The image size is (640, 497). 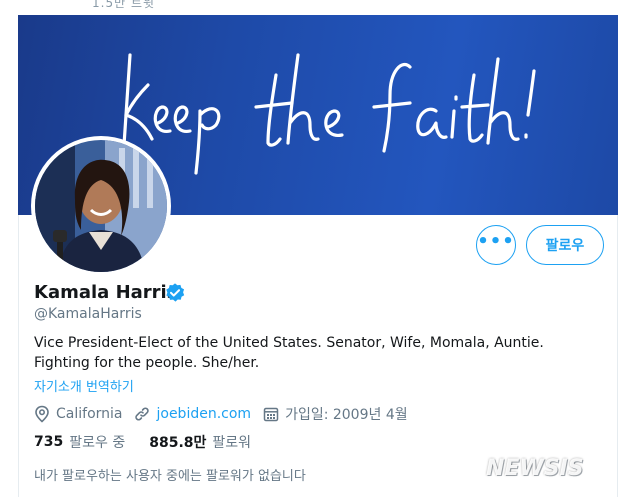 I want to click on joined-item: 가입일: 2009년 4월, so click(x=335, y=414).